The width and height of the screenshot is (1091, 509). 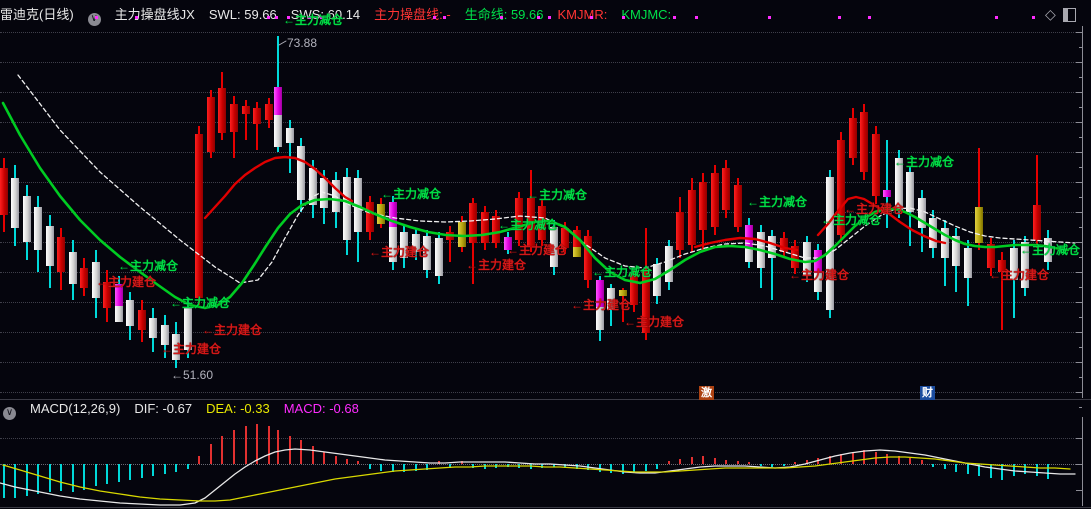 I want to click on high-label-pointer, so click(x=282, y=43).